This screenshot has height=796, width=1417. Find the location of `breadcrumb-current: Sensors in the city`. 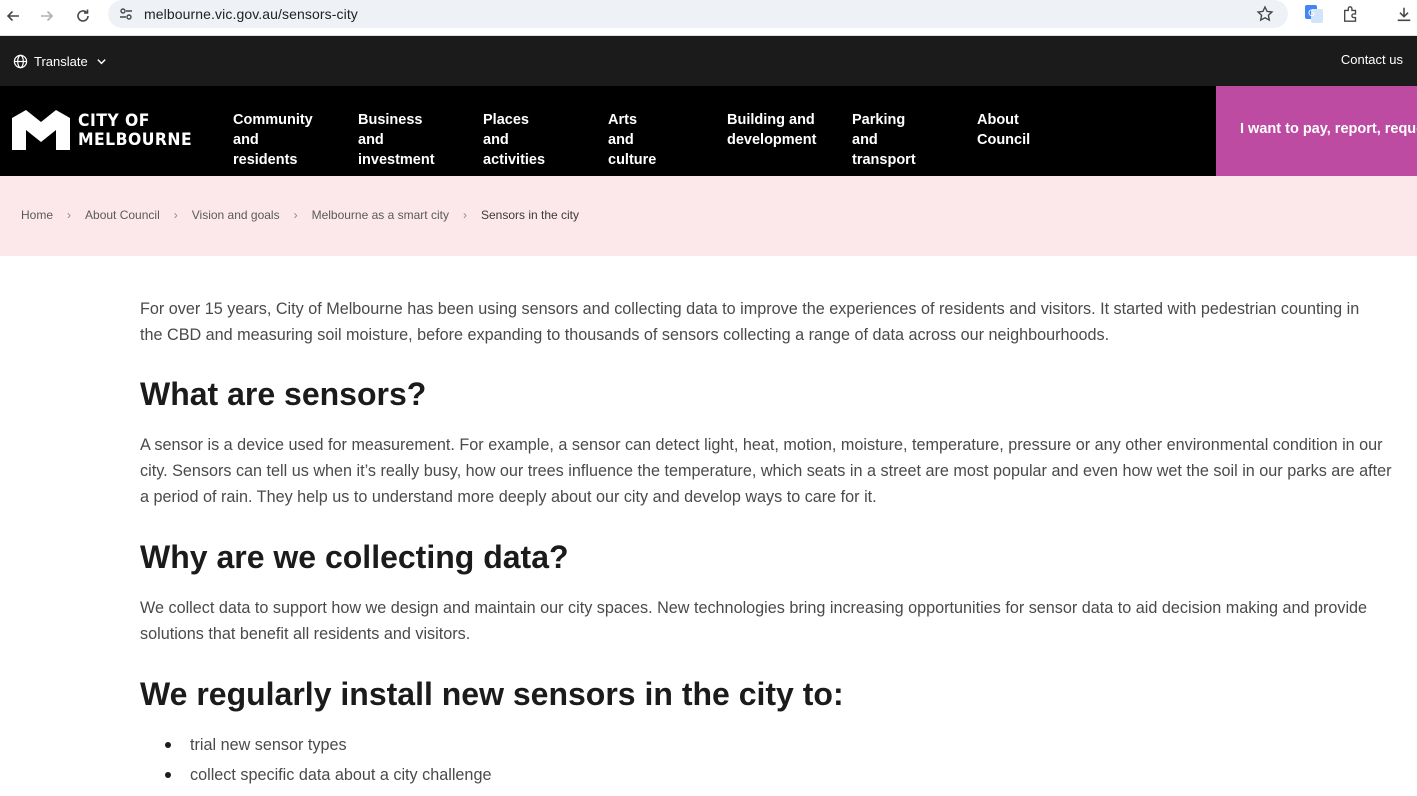

breadcrumb-current: Sensors in the city is located at coordinates (530, 215).